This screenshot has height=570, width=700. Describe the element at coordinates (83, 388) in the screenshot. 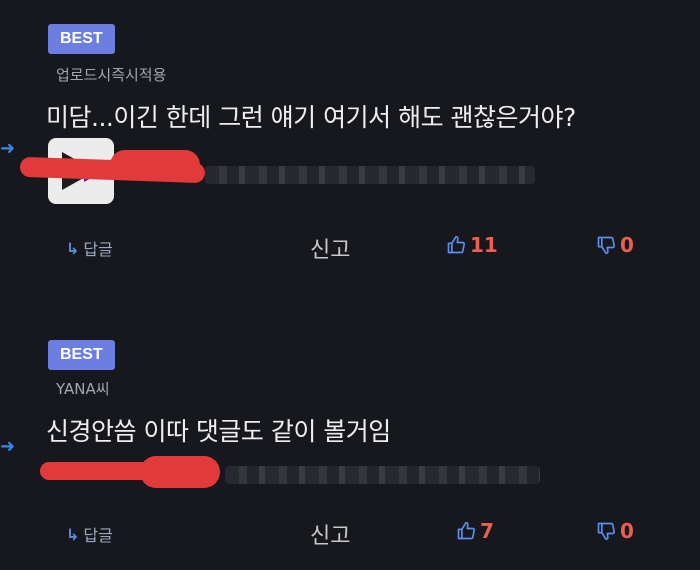

I see `comment-author: YANA씨` at that location.